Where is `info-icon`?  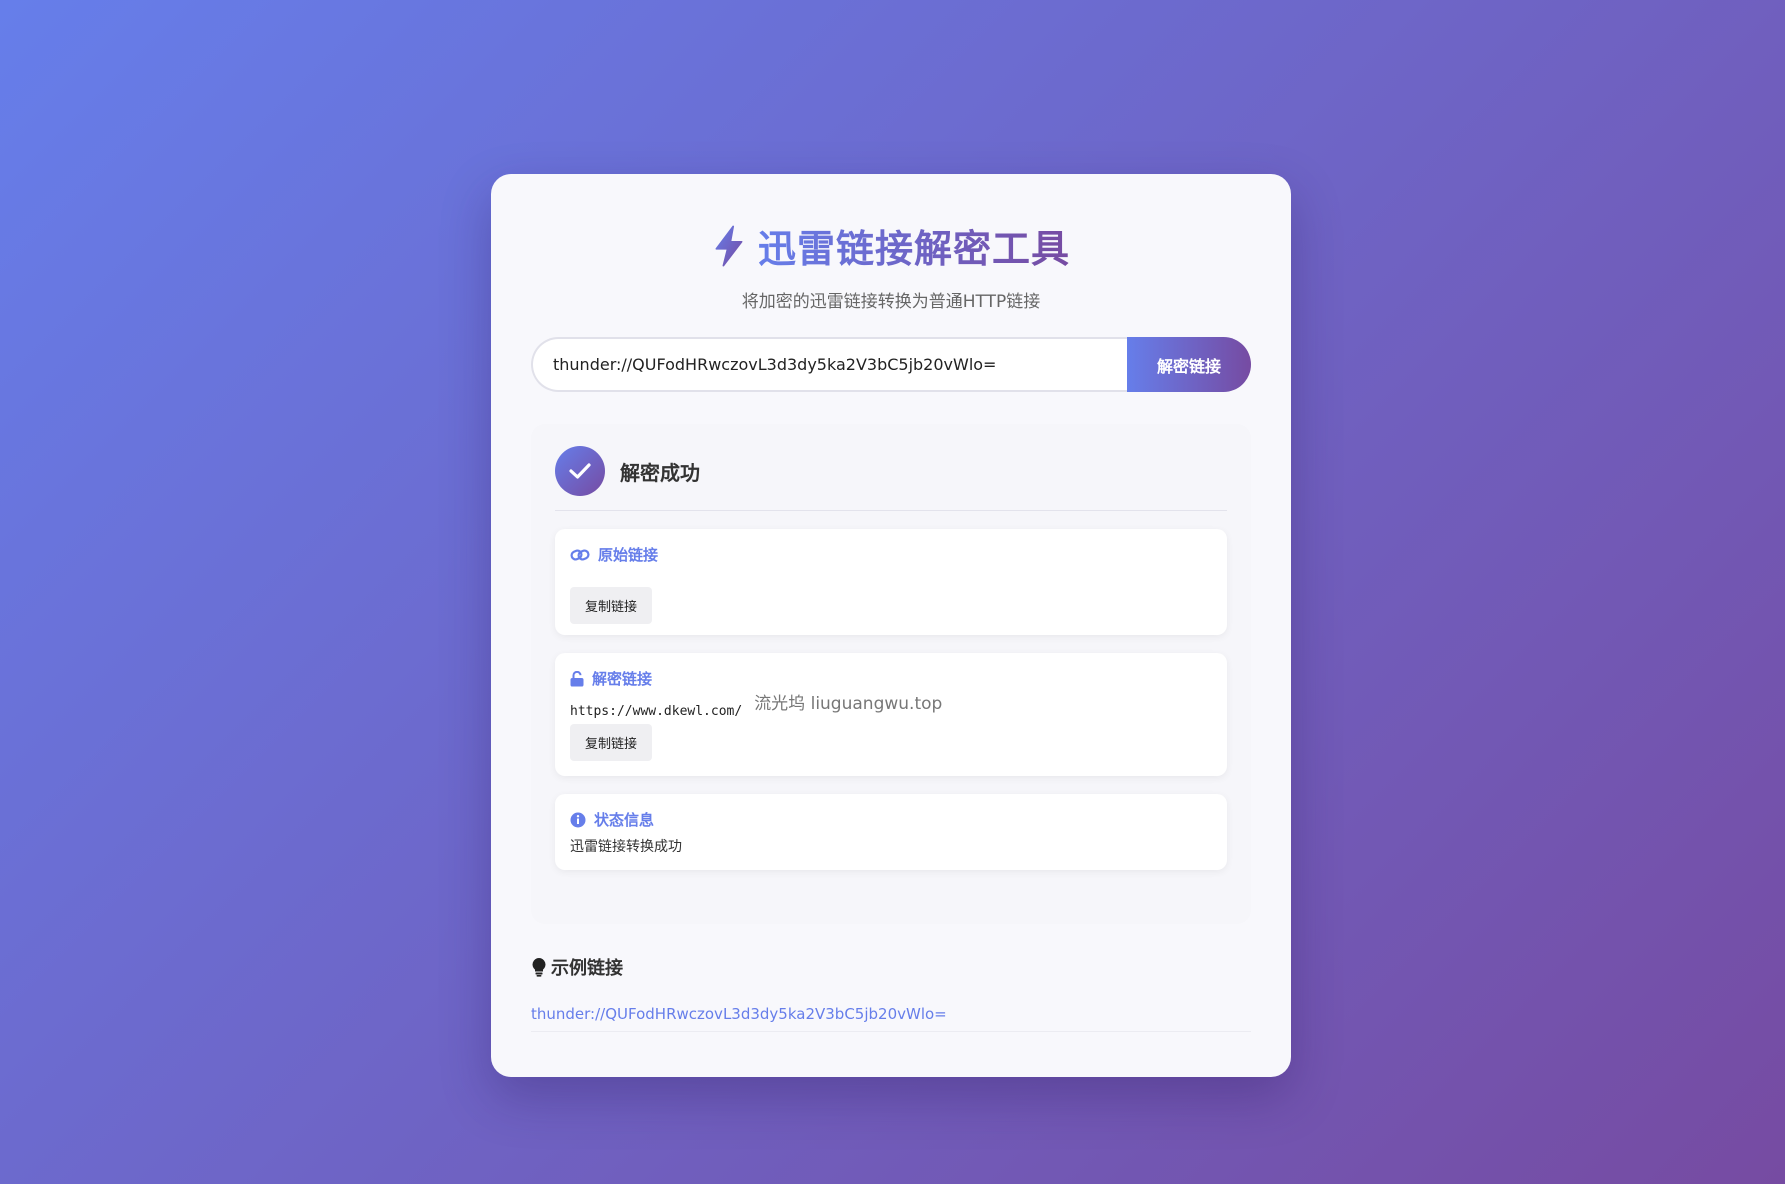 info-icon is located at coordinates (578, 819).